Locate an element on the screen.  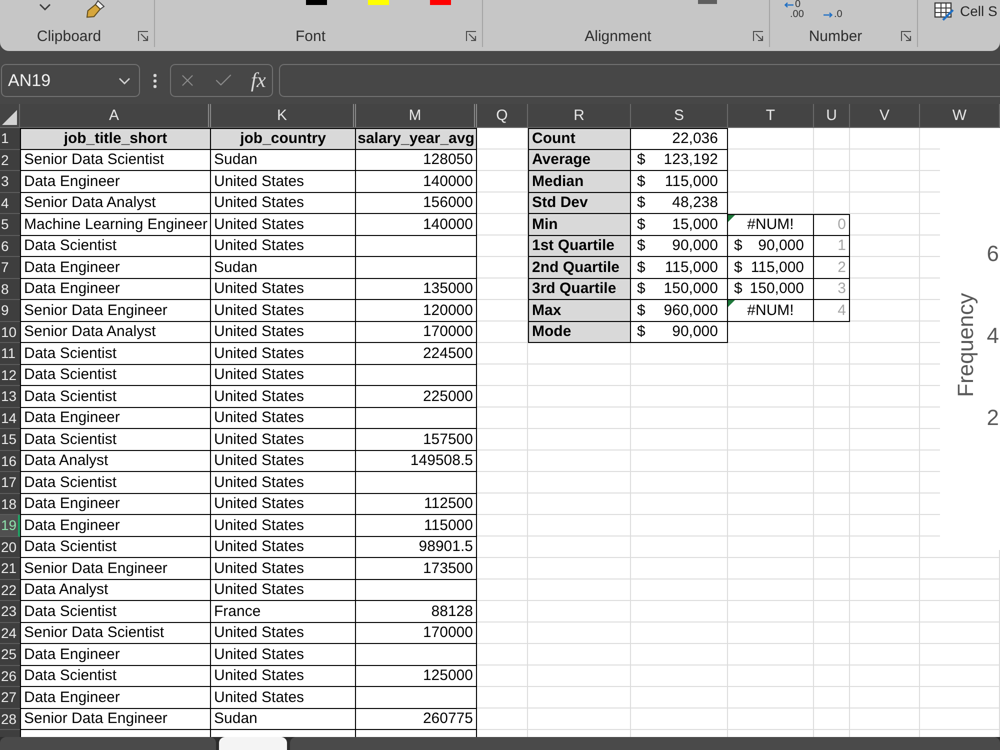
row-header: 22 is located at coordinates (10, 590).